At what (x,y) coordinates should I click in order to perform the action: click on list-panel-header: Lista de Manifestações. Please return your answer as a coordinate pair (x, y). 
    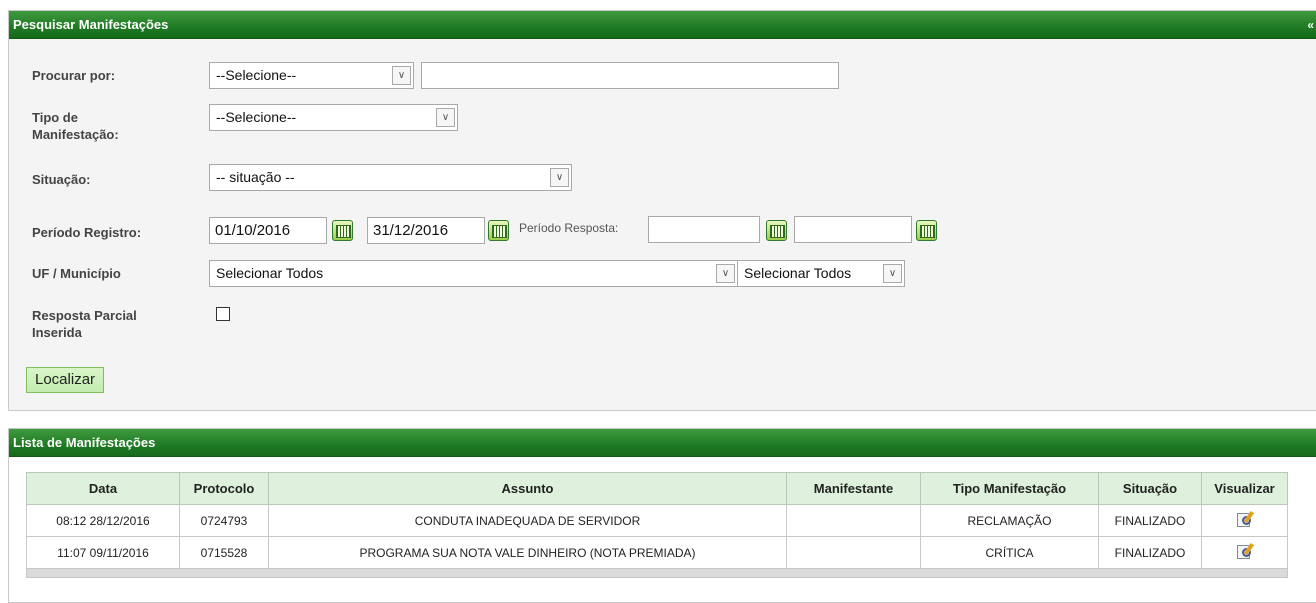
    Looking at the image, I should click on (662, 443).